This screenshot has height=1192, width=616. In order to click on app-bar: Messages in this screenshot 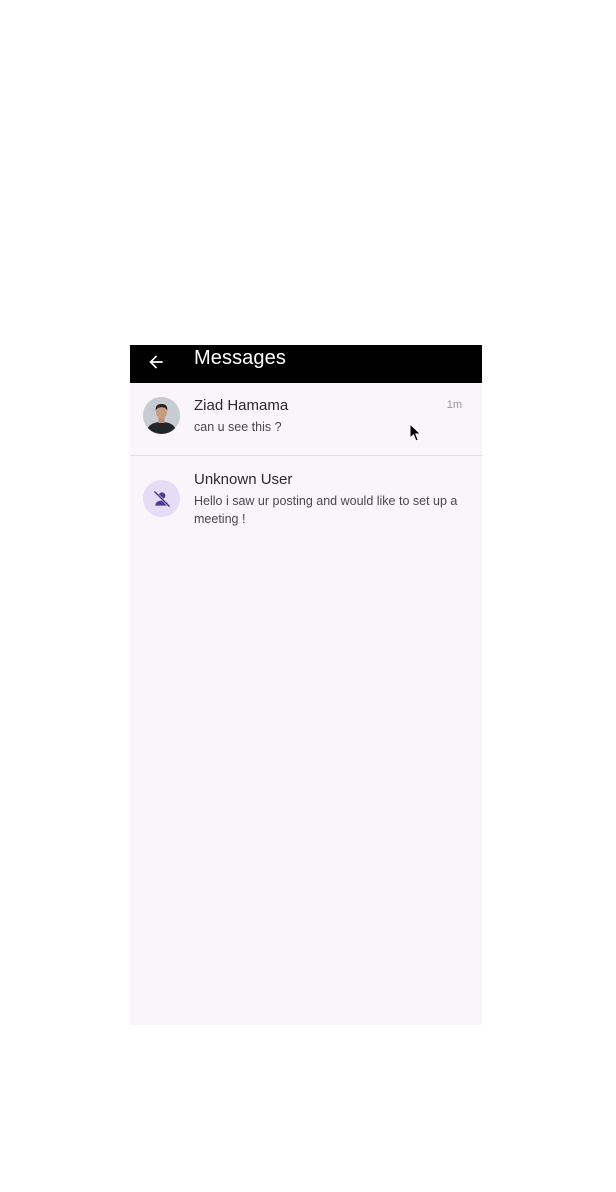, I will do `click(306, 364)`.